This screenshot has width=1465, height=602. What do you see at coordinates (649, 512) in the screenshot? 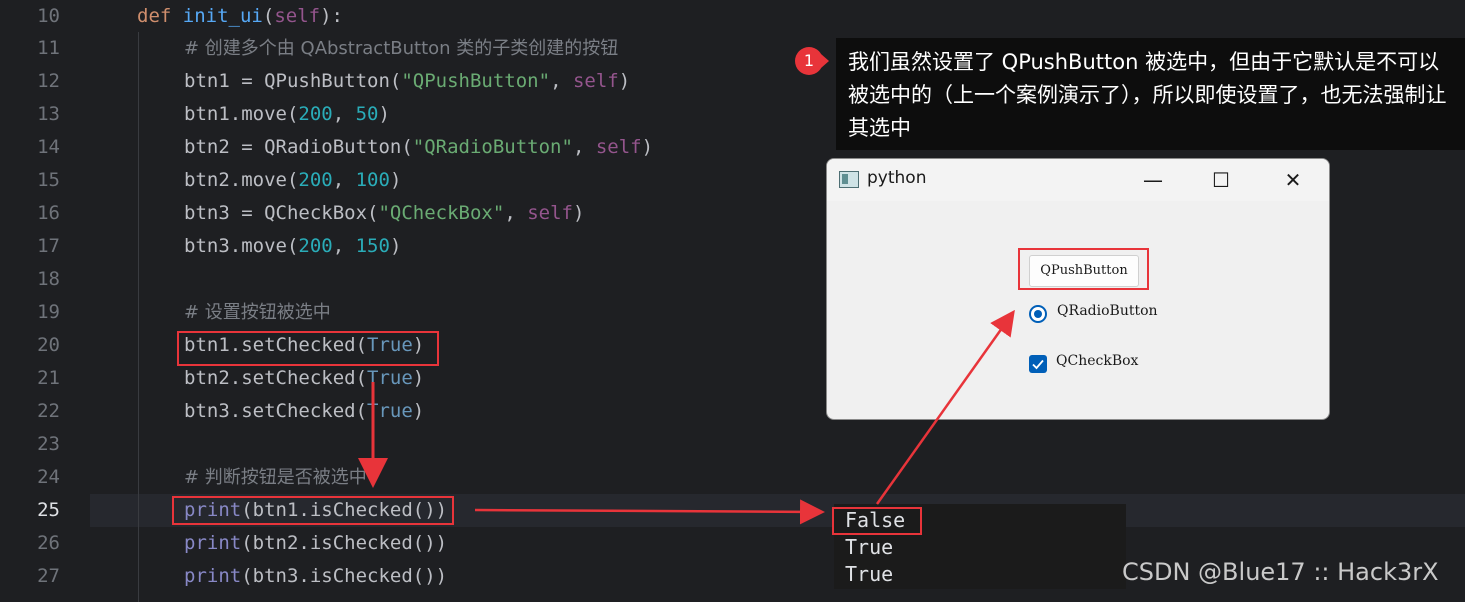
I see `arrow-right` at bounding box center [649, 512].